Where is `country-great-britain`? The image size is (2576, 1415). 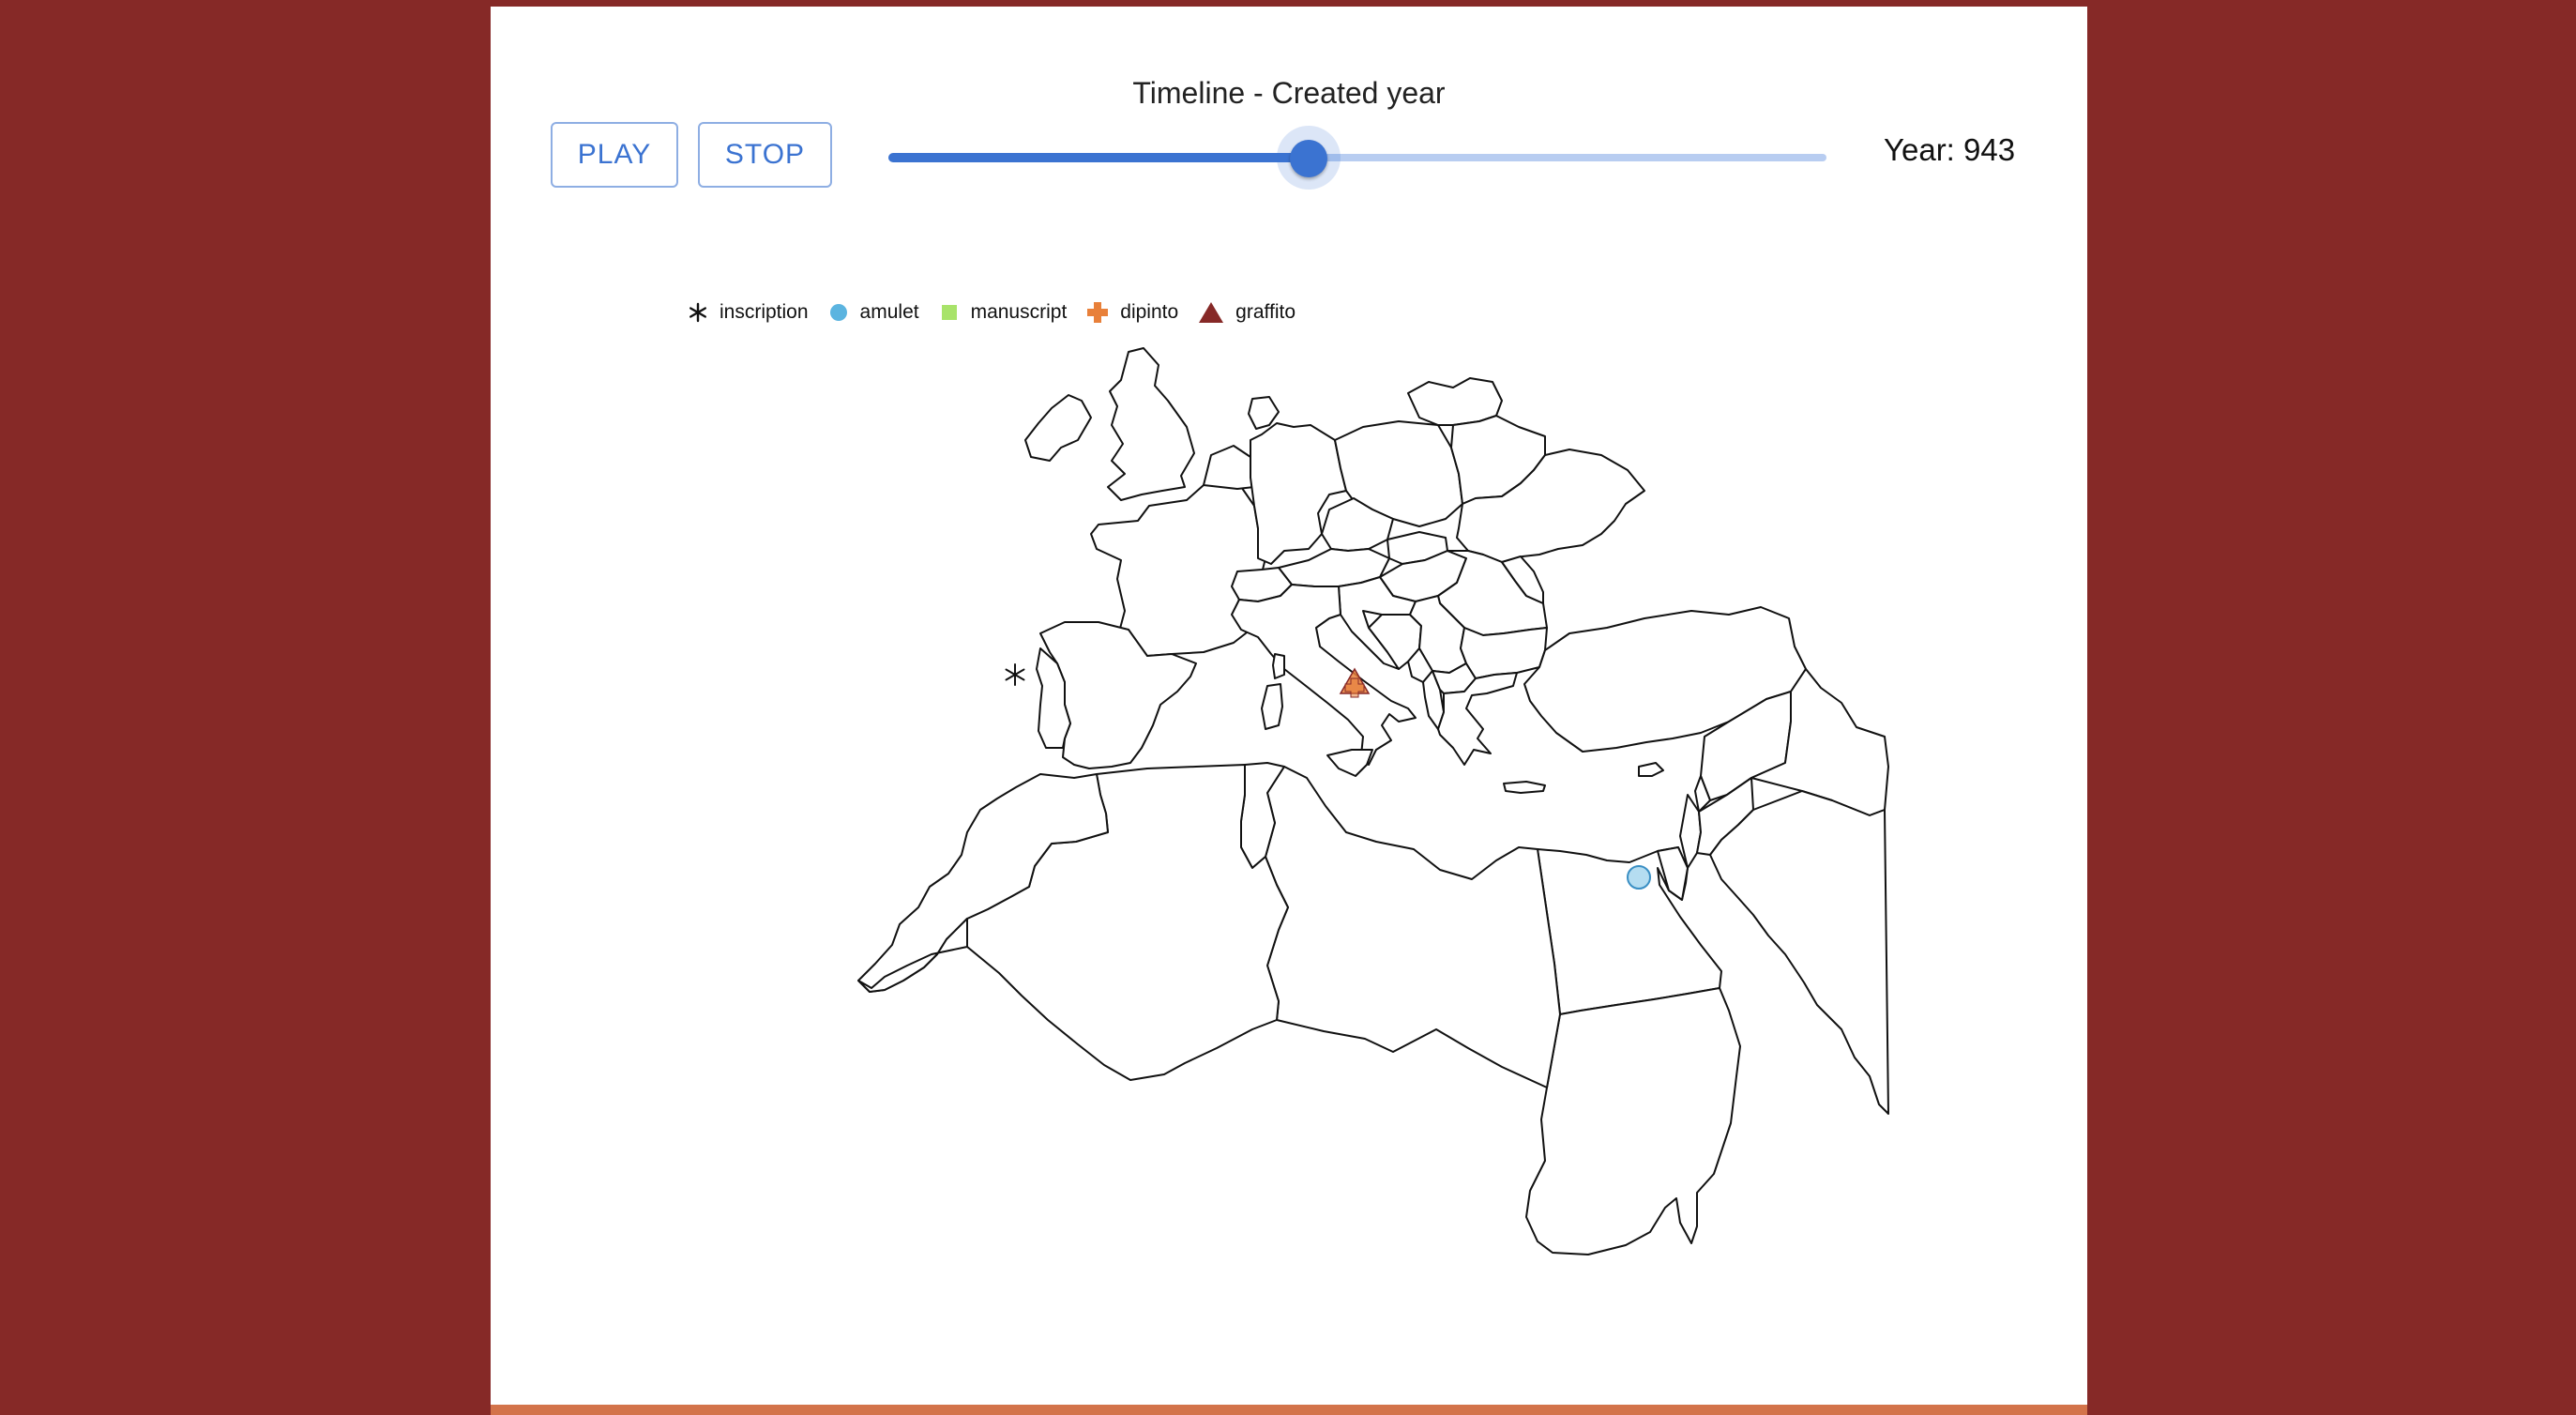 country-great-britain is located at coordinates (1151, 424).